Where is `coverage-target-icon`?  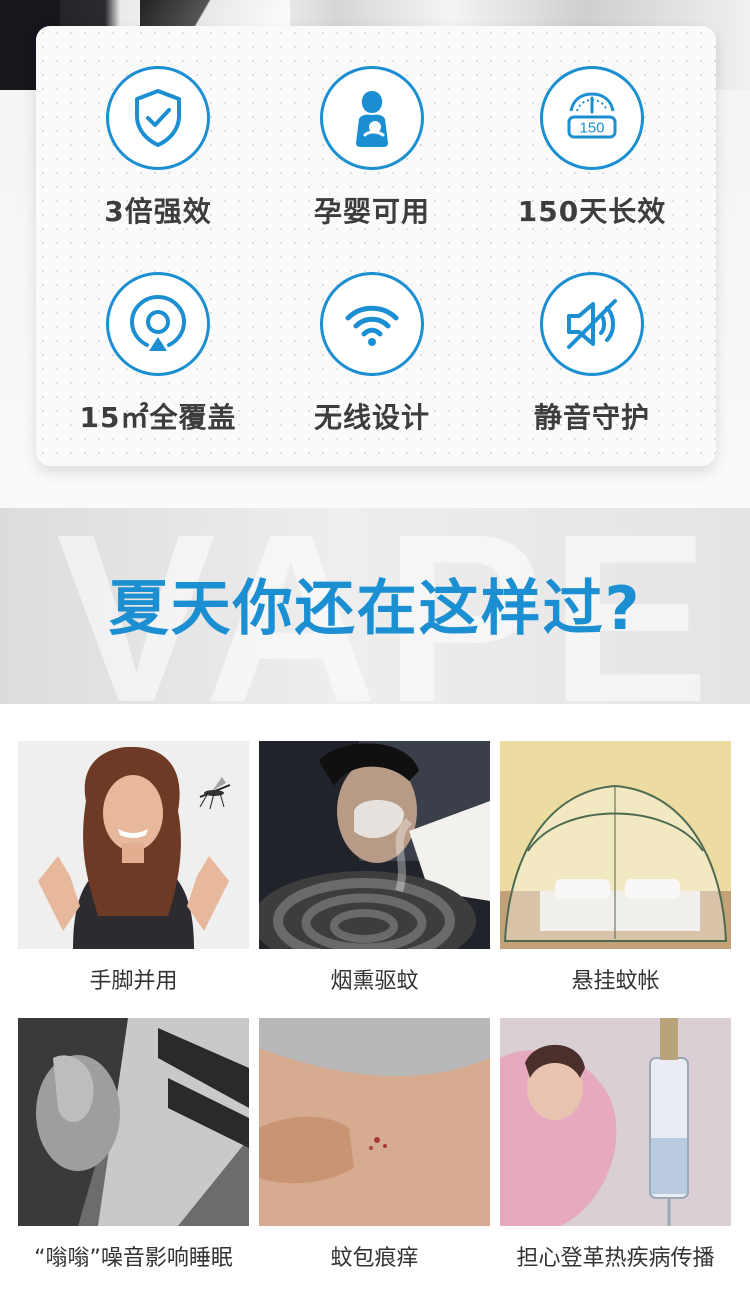
coverage-target-icon is located at coordinates (158, 322).